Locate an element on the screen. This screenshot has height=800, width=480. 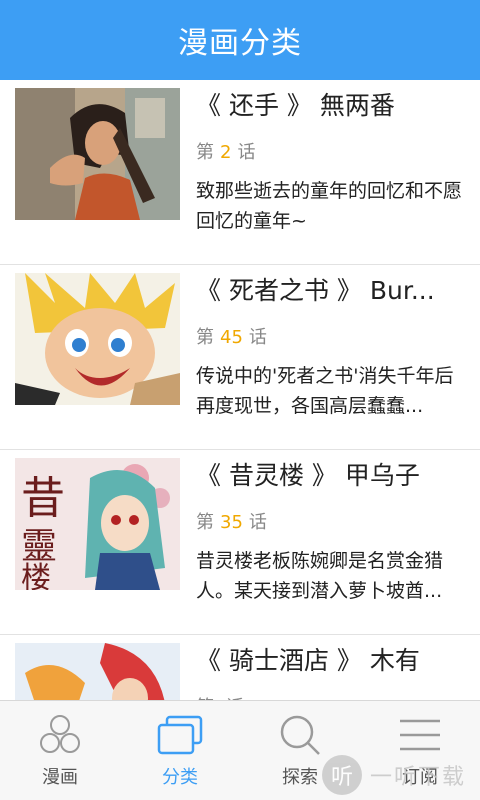
comic-title: 《 骑士酒店 》 木有 is located at coordinates (333, 661).